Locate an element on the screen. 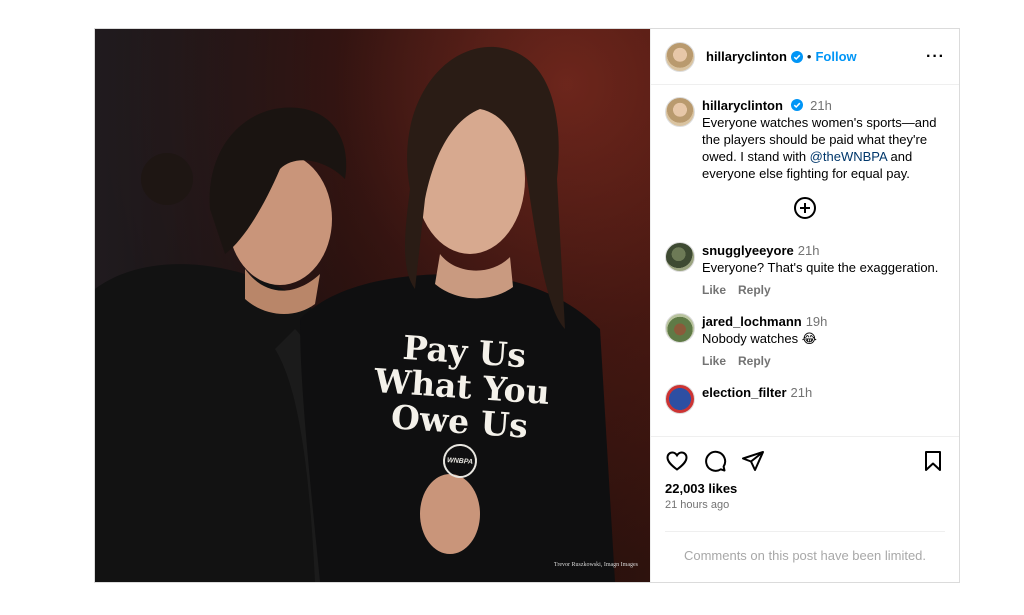 The image size is (1024, 615). caption-time: 21h is located at coordinates (821, 105).